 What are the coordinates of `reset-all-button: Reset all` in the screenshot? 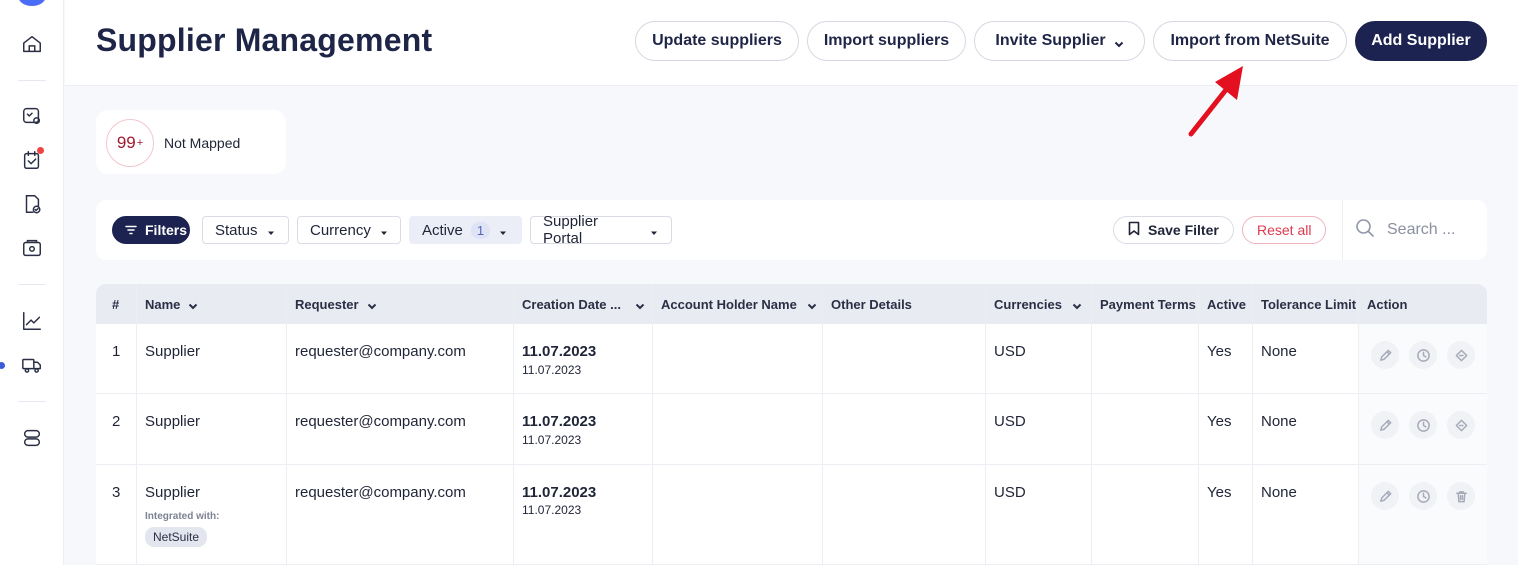 It's located at (1284, 230).